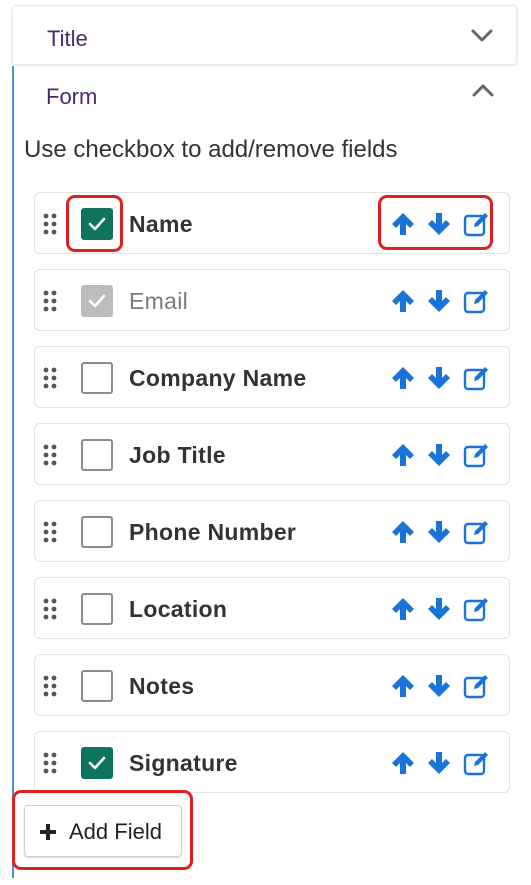 This screenshot has height=885, width=531. I want to click on title-section-header: Title, so click(264, 35).